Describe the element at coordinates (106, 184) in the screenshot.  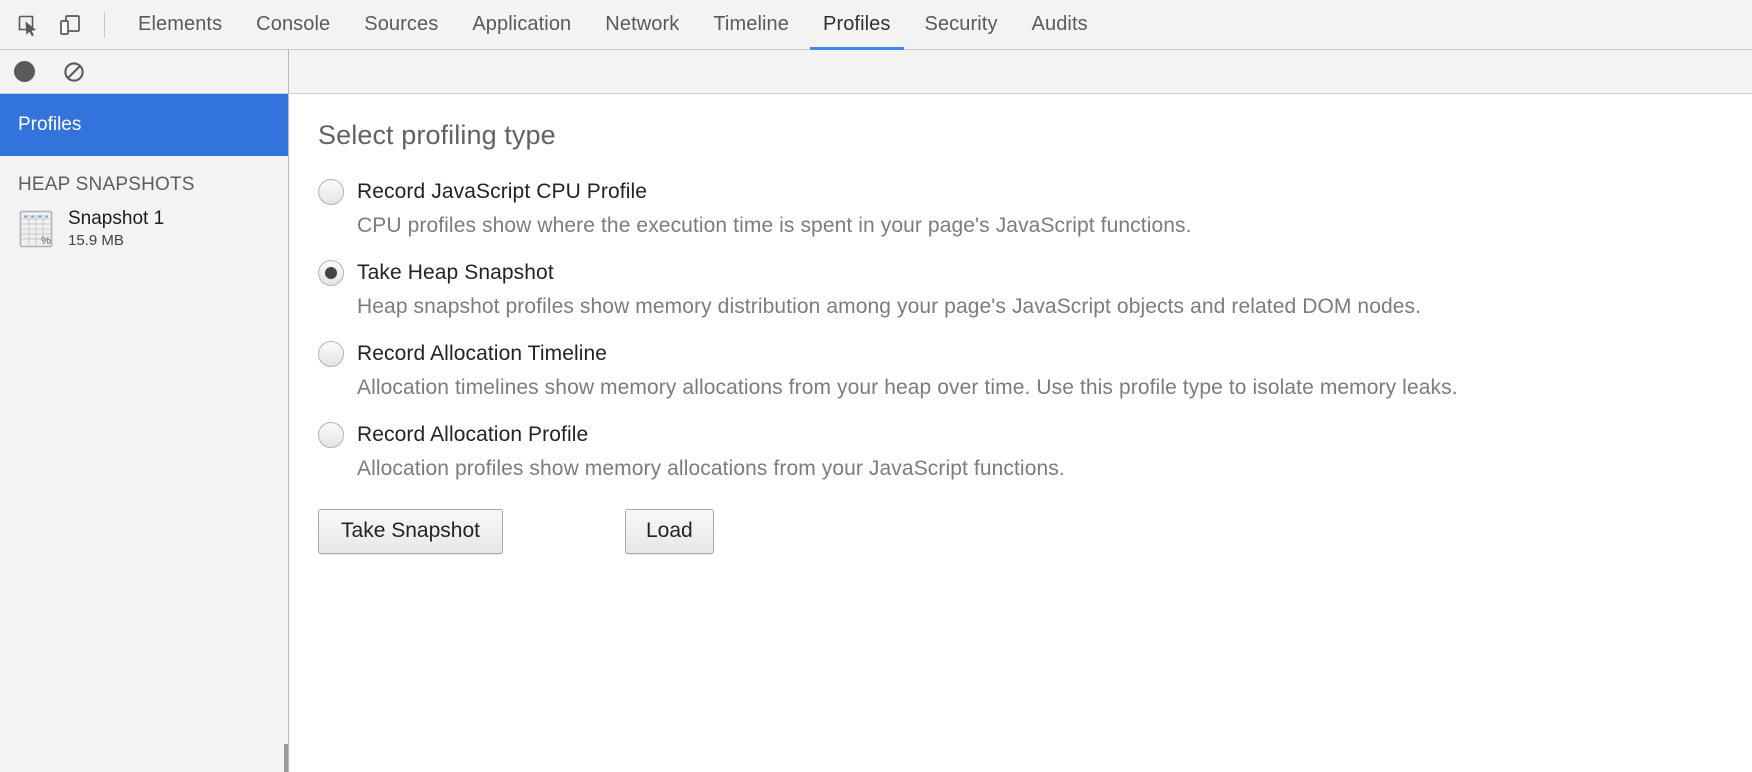
I see `sidebar-section-label: HEAP SNAPSHOTS` at that location.